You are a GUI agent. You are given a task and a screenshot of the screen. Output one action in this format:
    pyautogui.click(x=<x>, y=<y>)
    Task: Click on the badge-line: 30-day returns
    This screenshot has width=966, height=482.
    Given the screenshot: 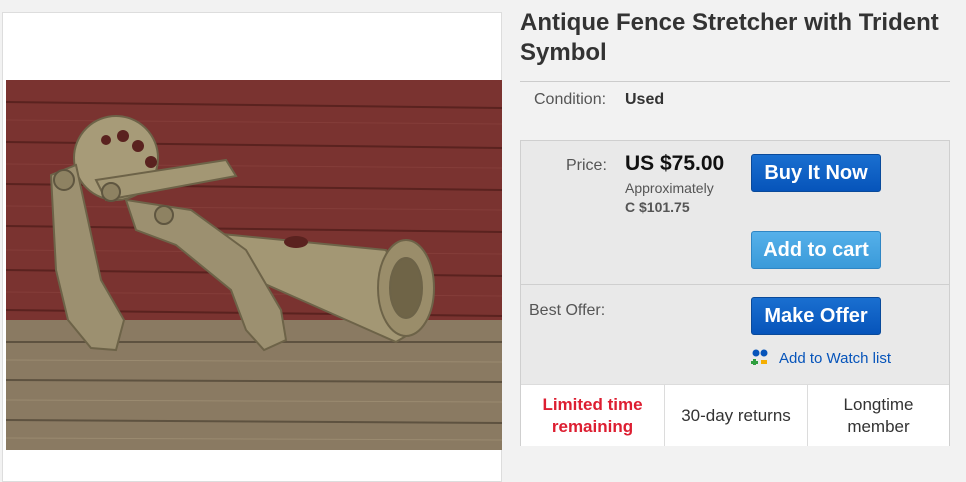 What is the action you would take?
    pyautogui.click(x=736, y=415)
    